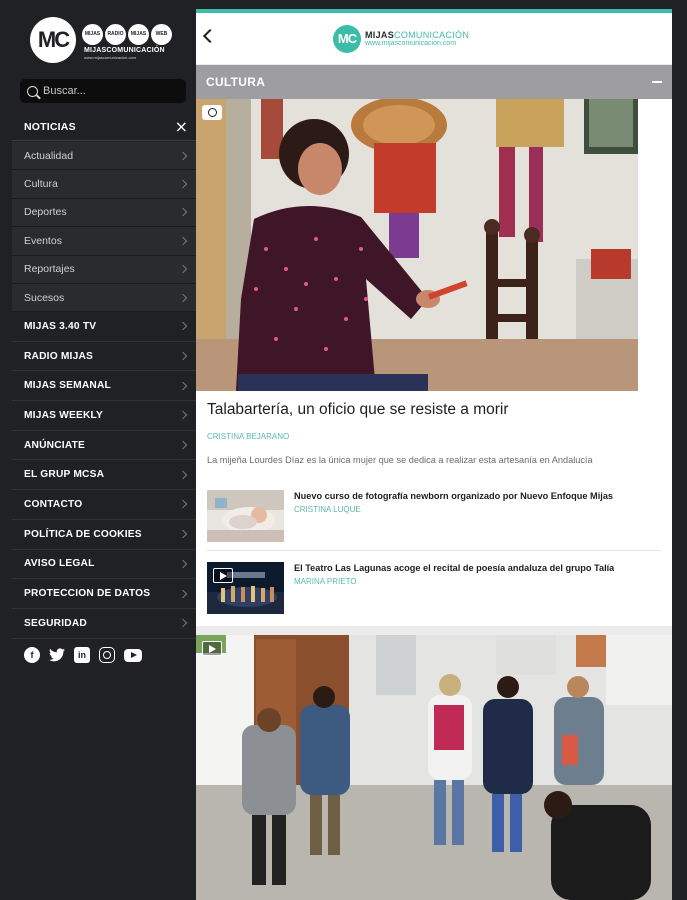 Image resolution: width=687 pixels, height=900 pixels. Describe the element at coordinates (104, 505) in the screenshot. I see `menu-item-contacto: CONTACTO` at that location.